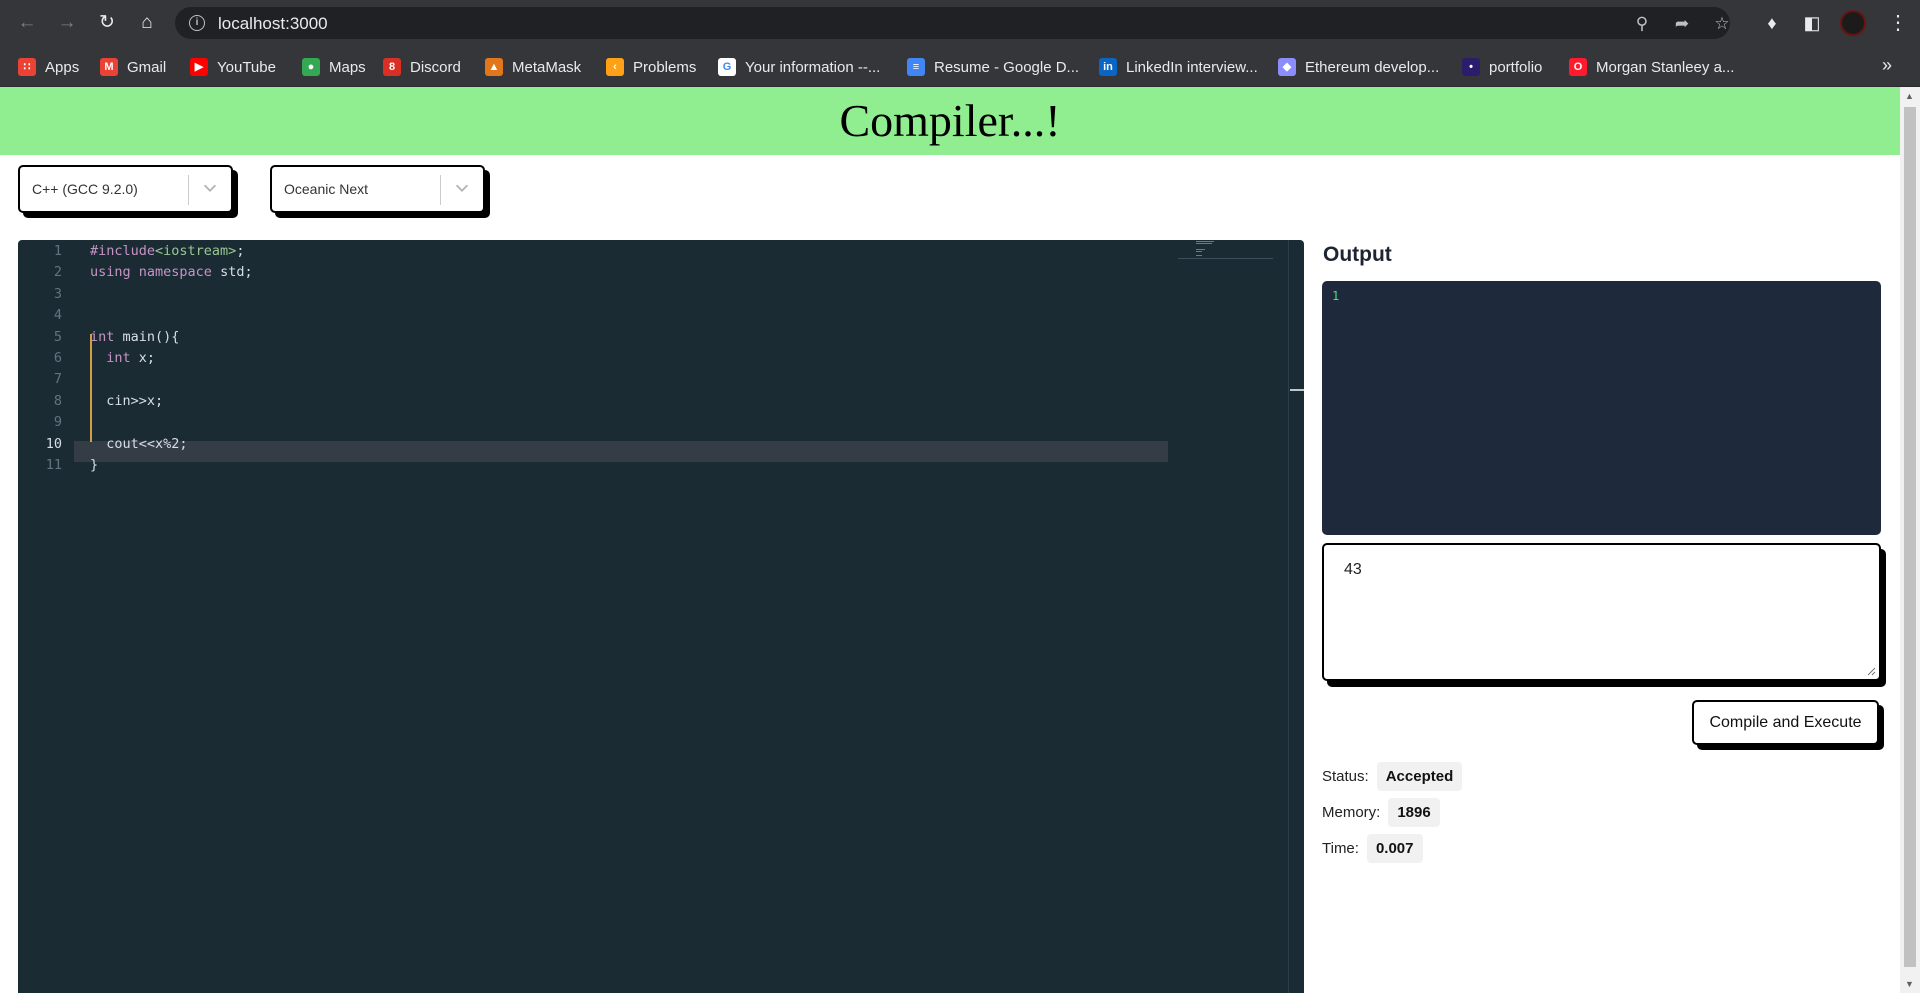  Describe the element at coordinates (197, 23) in the screenshot. I see `site-info-icon: i` at that location.